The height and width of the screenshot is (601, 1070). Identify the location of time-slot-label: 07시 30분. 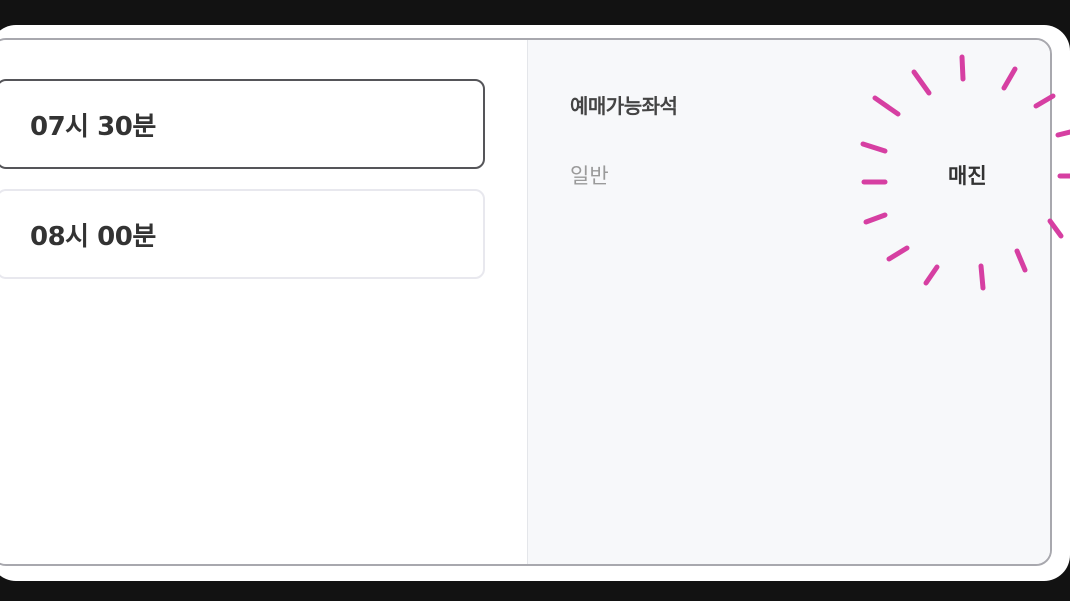
(93, 126).